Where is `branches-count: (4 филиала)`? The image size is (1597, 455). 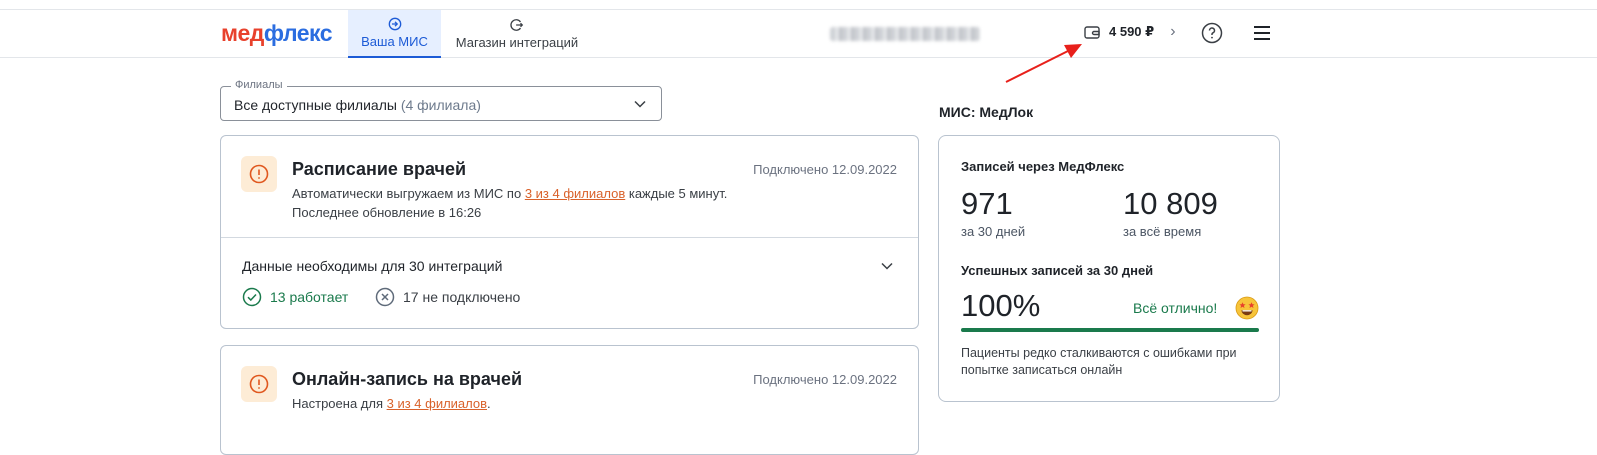 branches-count: (4 филиала) is located at coordinates (440, 105).